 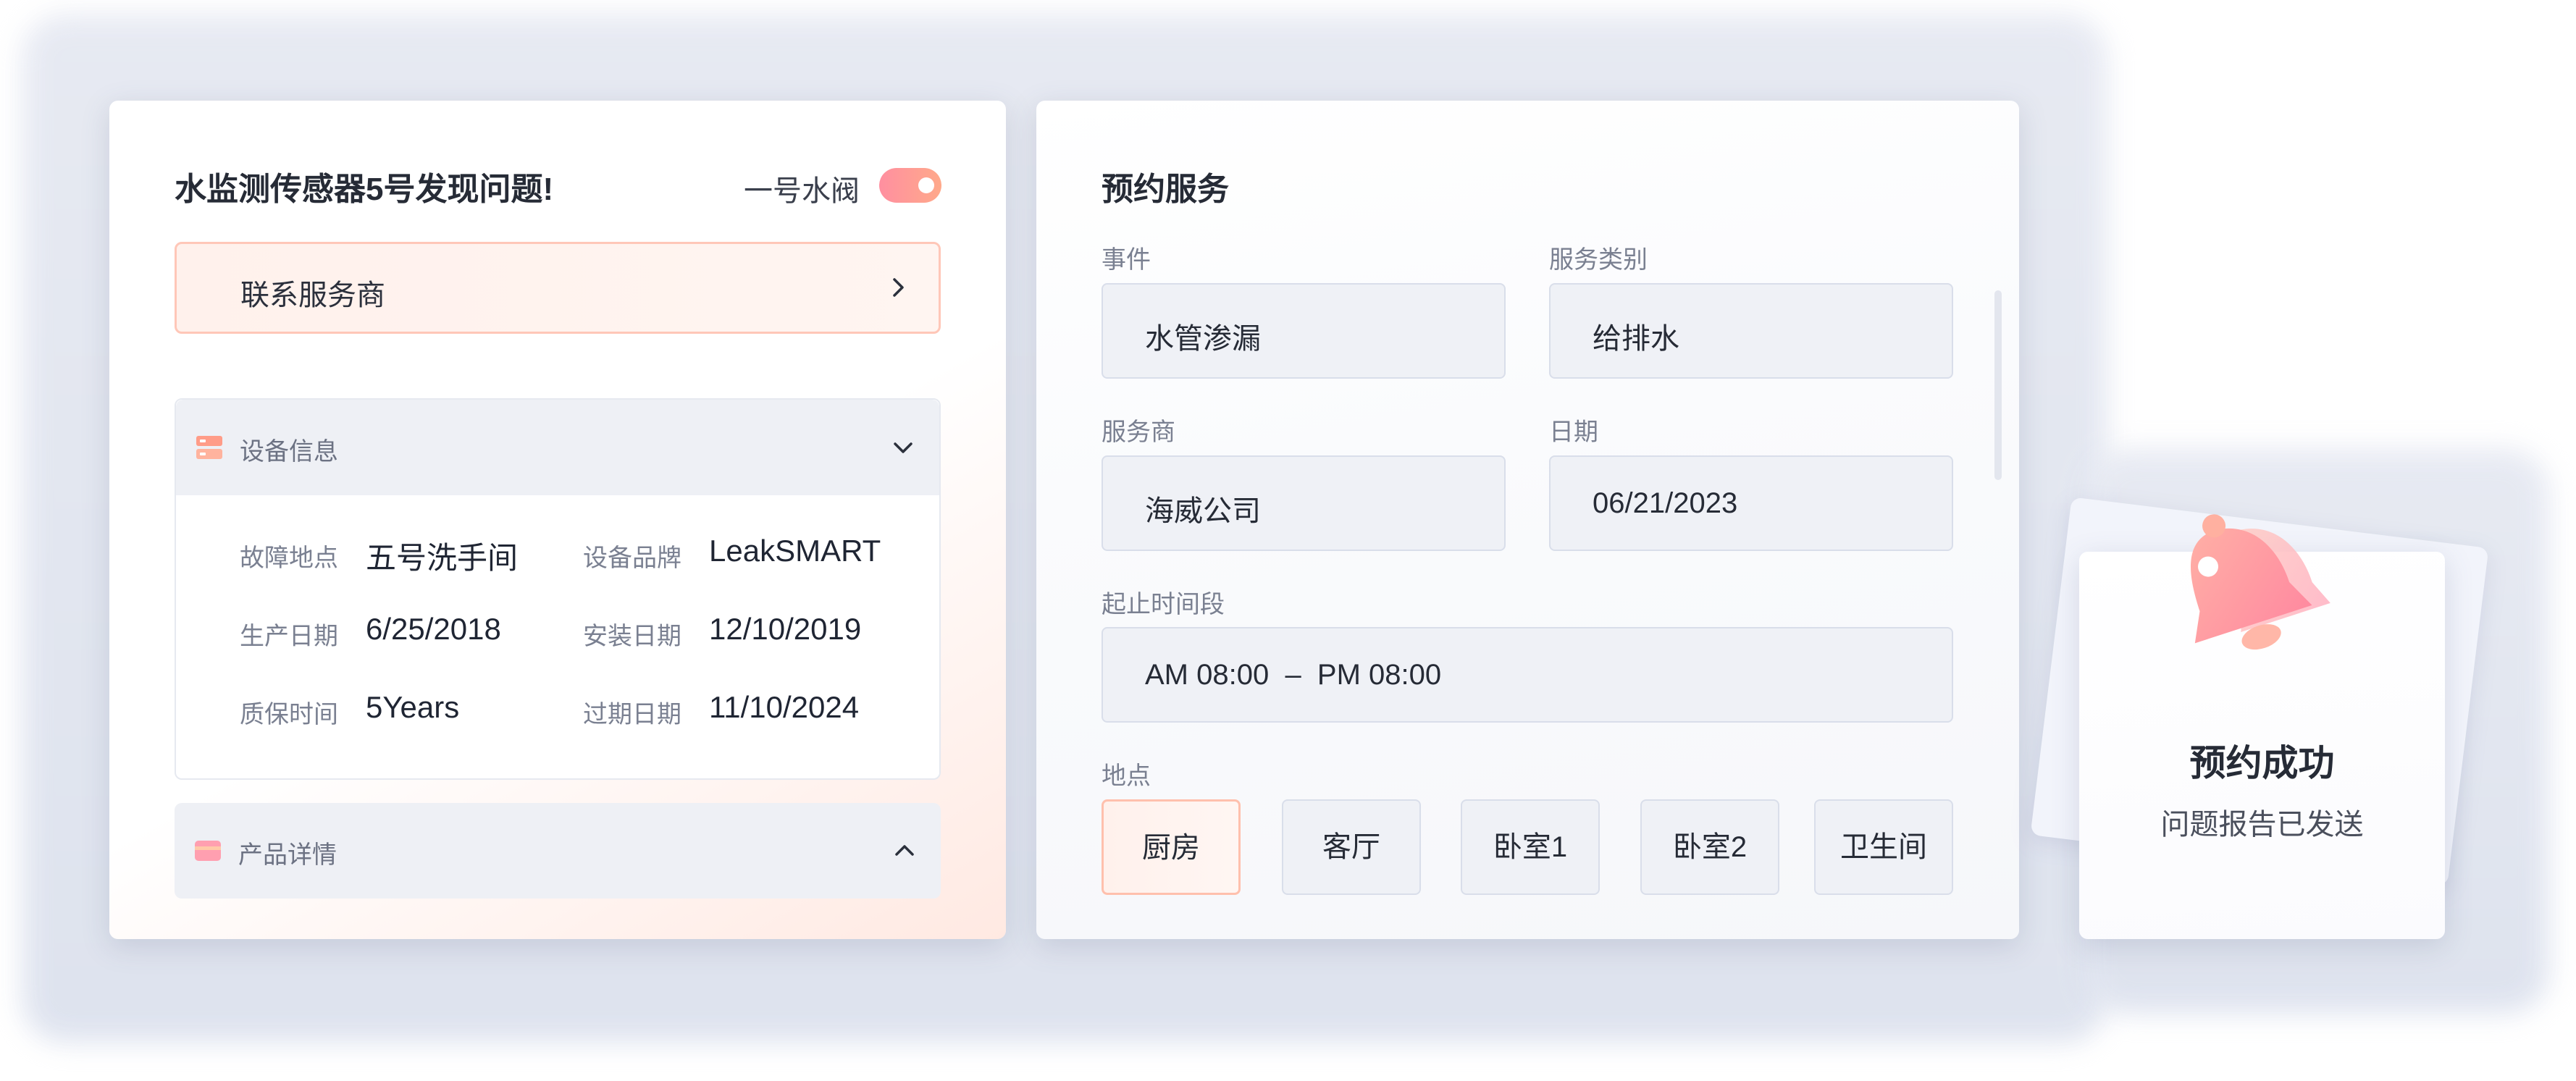 I want to click on date-value: 06/21/2023, so click(x=1665, y=503).